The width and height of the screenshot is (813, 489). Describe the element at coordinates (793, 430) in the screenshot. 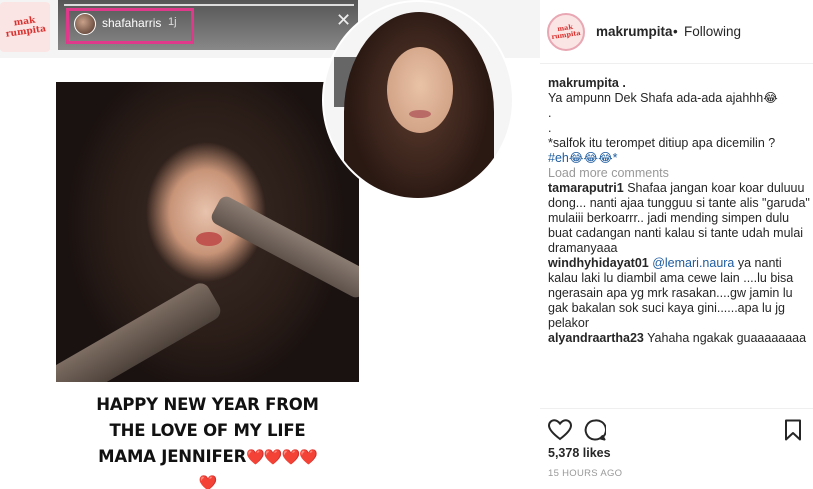

I see `bookmark-icon` at that location.